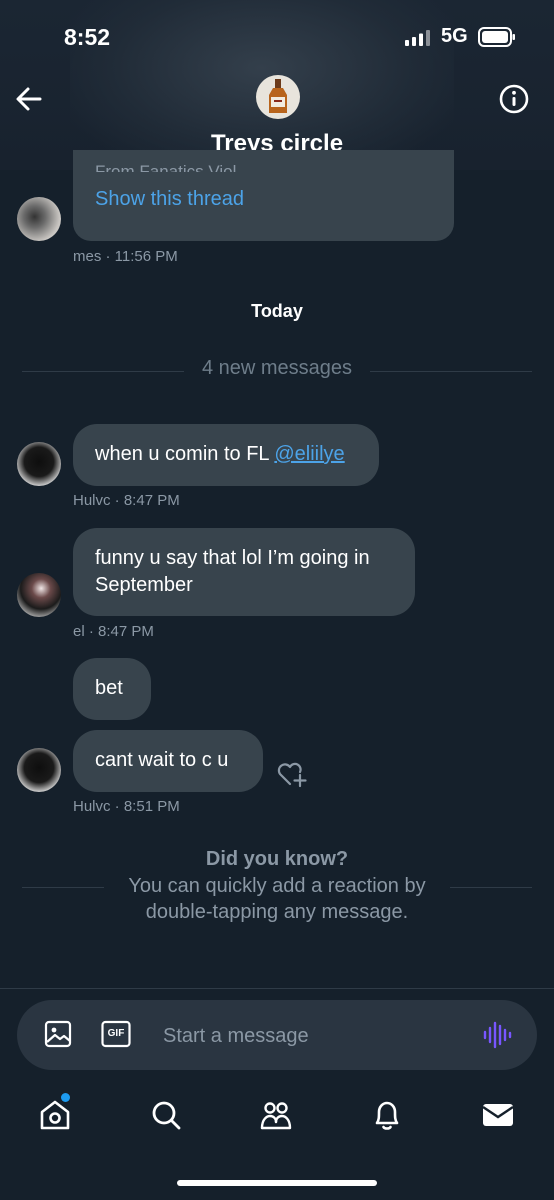 The height and width of the screenshot is (1200, 554). I want to click on message-bubble: bet, so click(112, 689).